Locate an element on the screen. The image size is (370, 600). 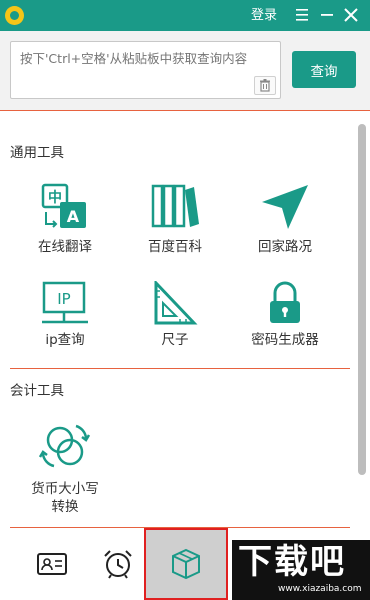
svg-text: IP is located at coordinates (63, 299).